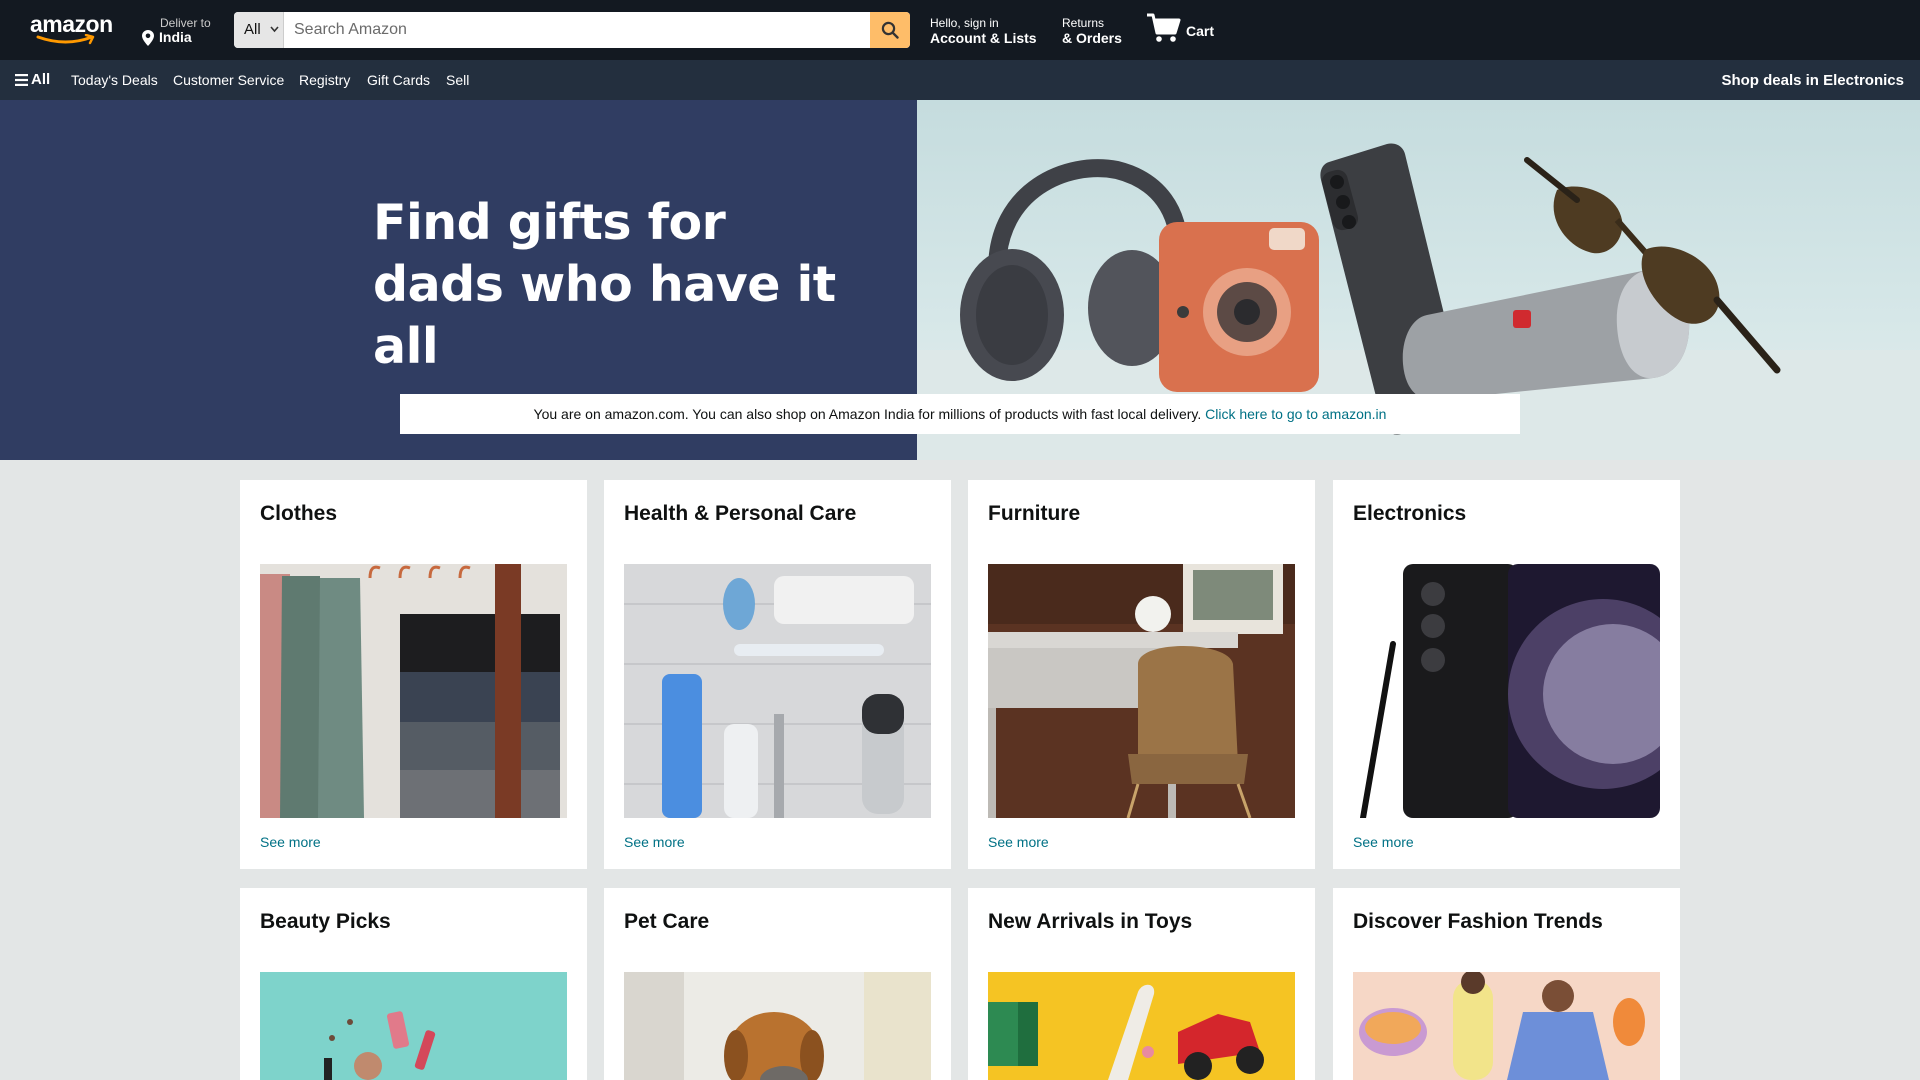  What do you see at coordinates (457, 80) in the screenshot?
I see `nav-sell: Sell` at bounding box center [457, 80].